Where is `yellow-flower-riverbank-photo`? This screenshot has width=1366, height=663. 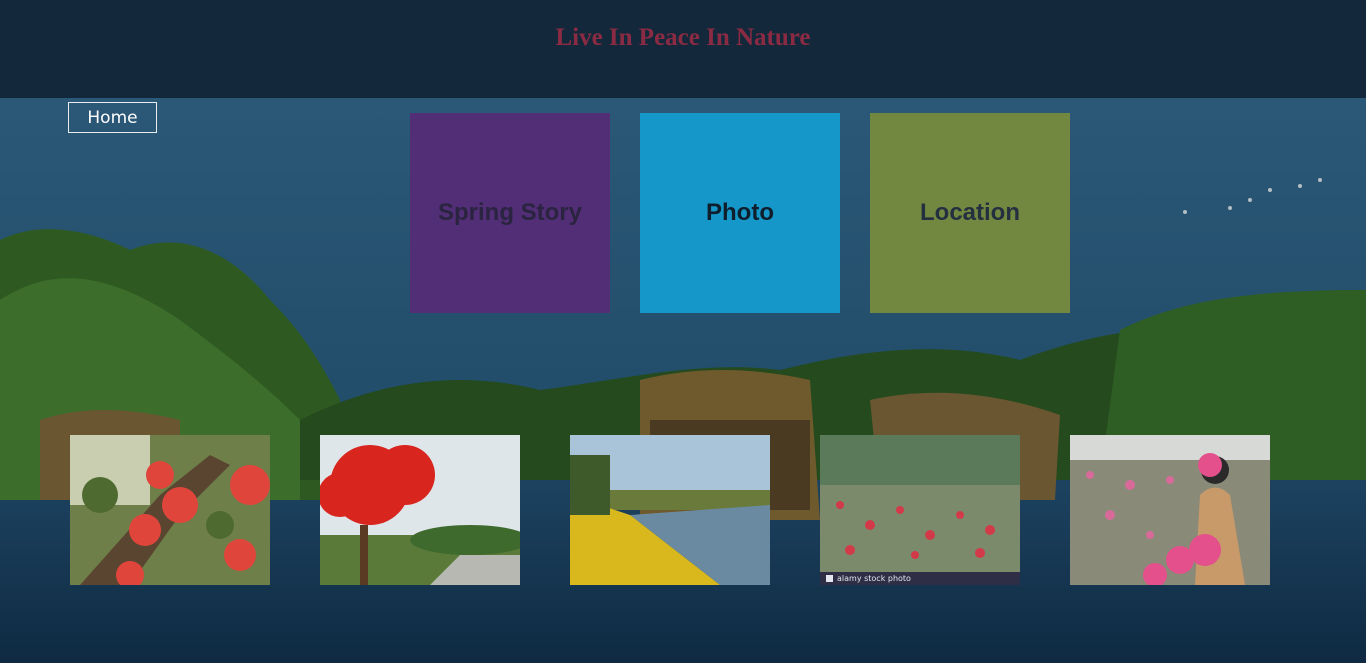 yellow-flower-riverbank-photo is located at coordinates (670, 510).